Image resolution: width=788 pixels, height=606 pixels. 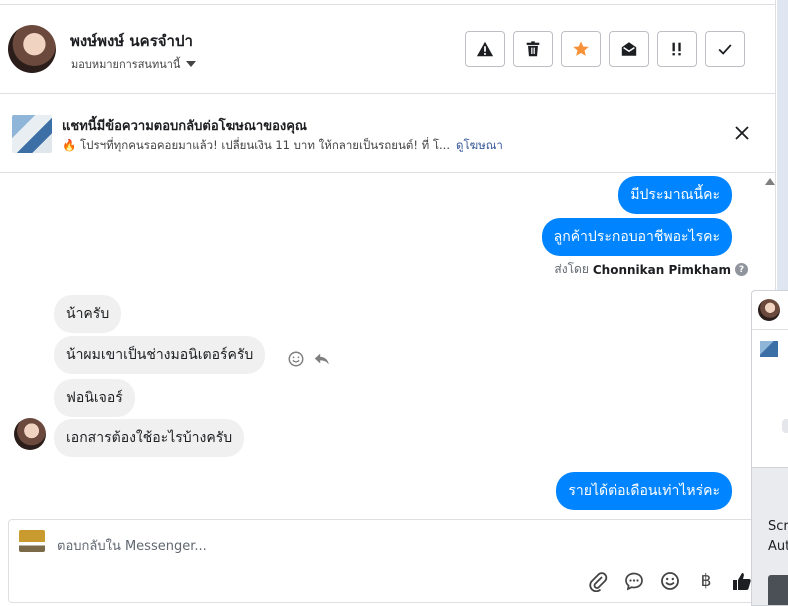 What do you see at coordinates (778, 546) in the screenshot?
I see `secondary-text-2: Aut` at bounding box center [778, 546].